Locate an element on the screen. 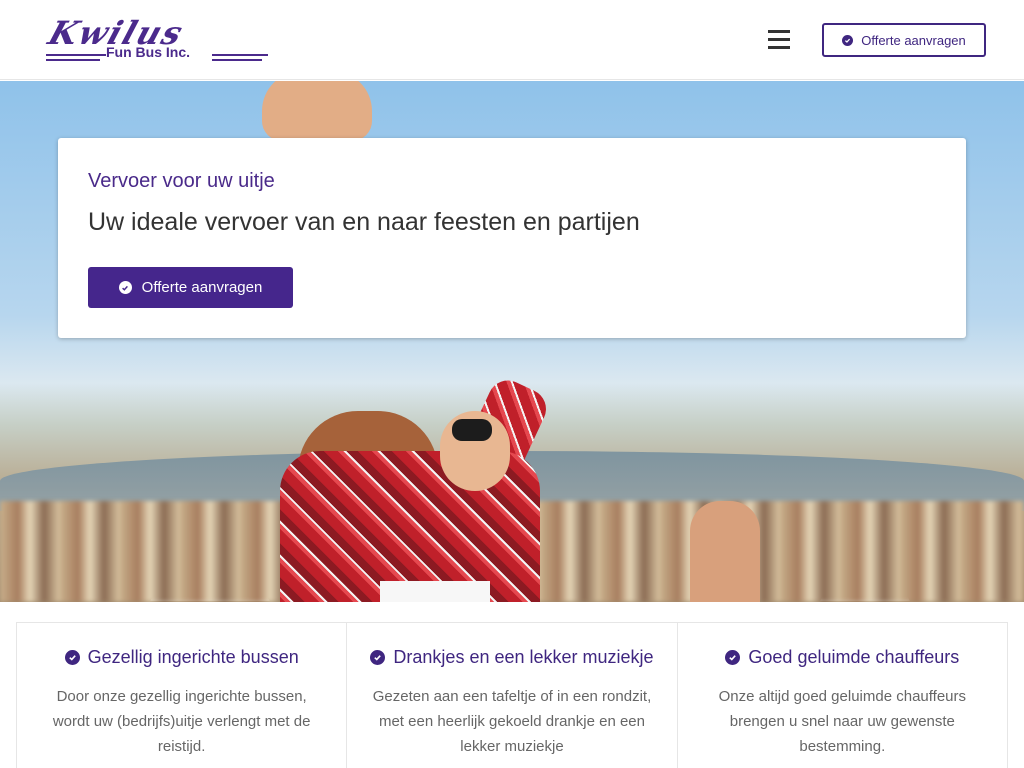 The height and width of the screenshot is (768, 1024). menu-icon is located at coordinates (779, 40).